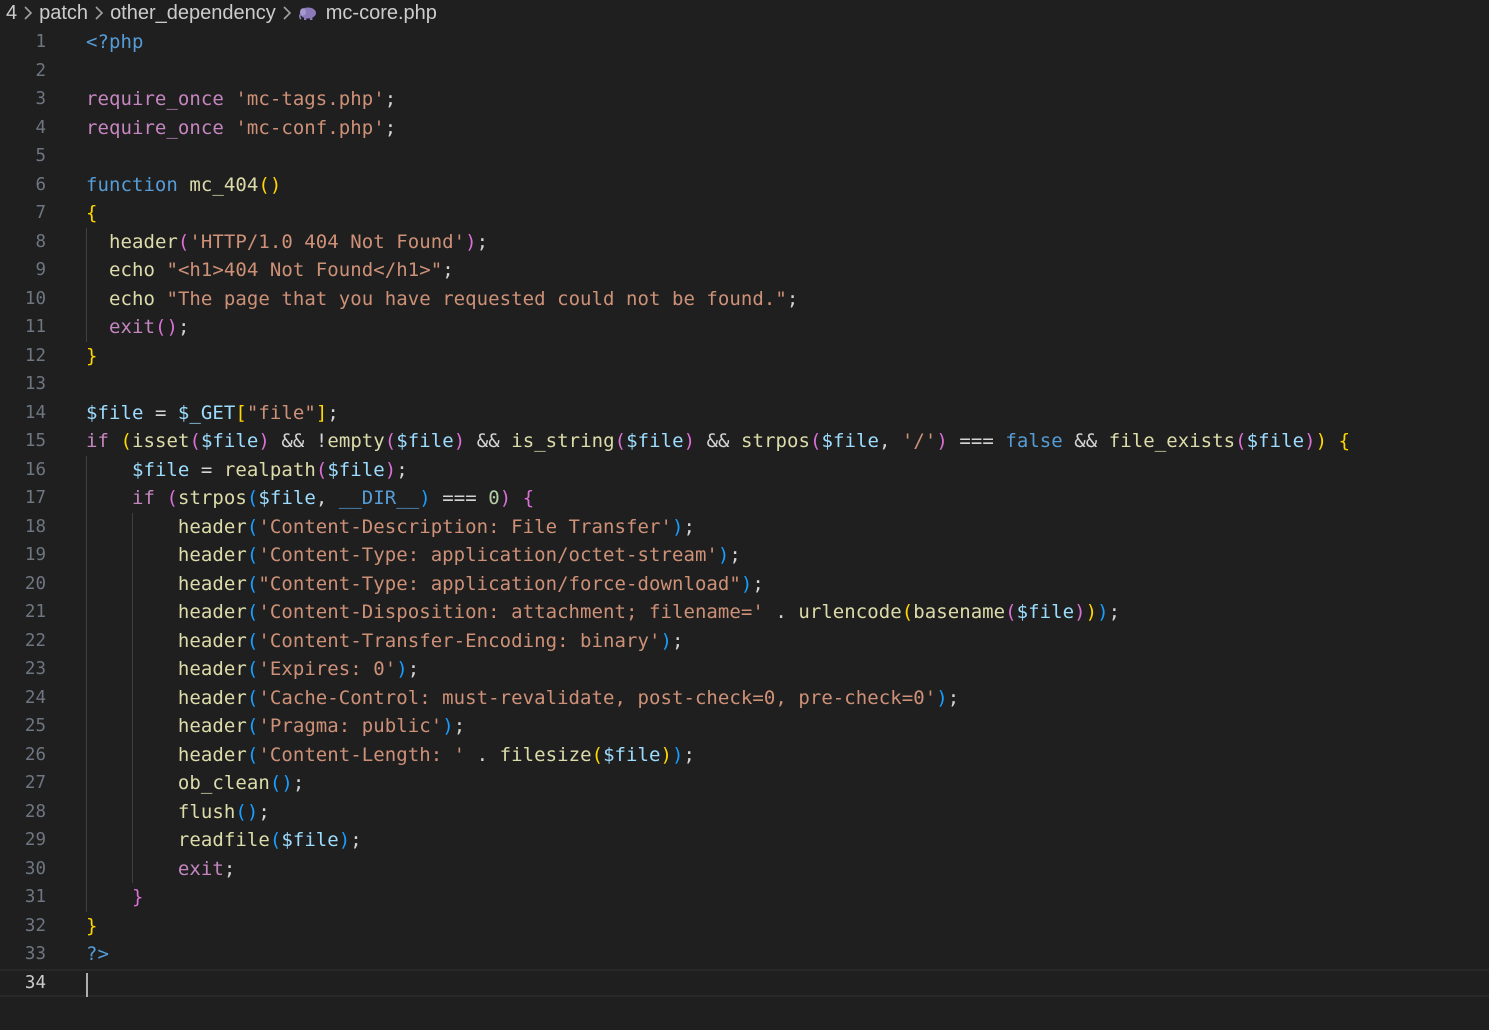 This screenshot has width=1489, height=1030. What do you see at coordinates (304, 270) in the screenshot?
I see `code-token: "<h1>404 Not Found</h1>"` at bounding box center [304, 270].